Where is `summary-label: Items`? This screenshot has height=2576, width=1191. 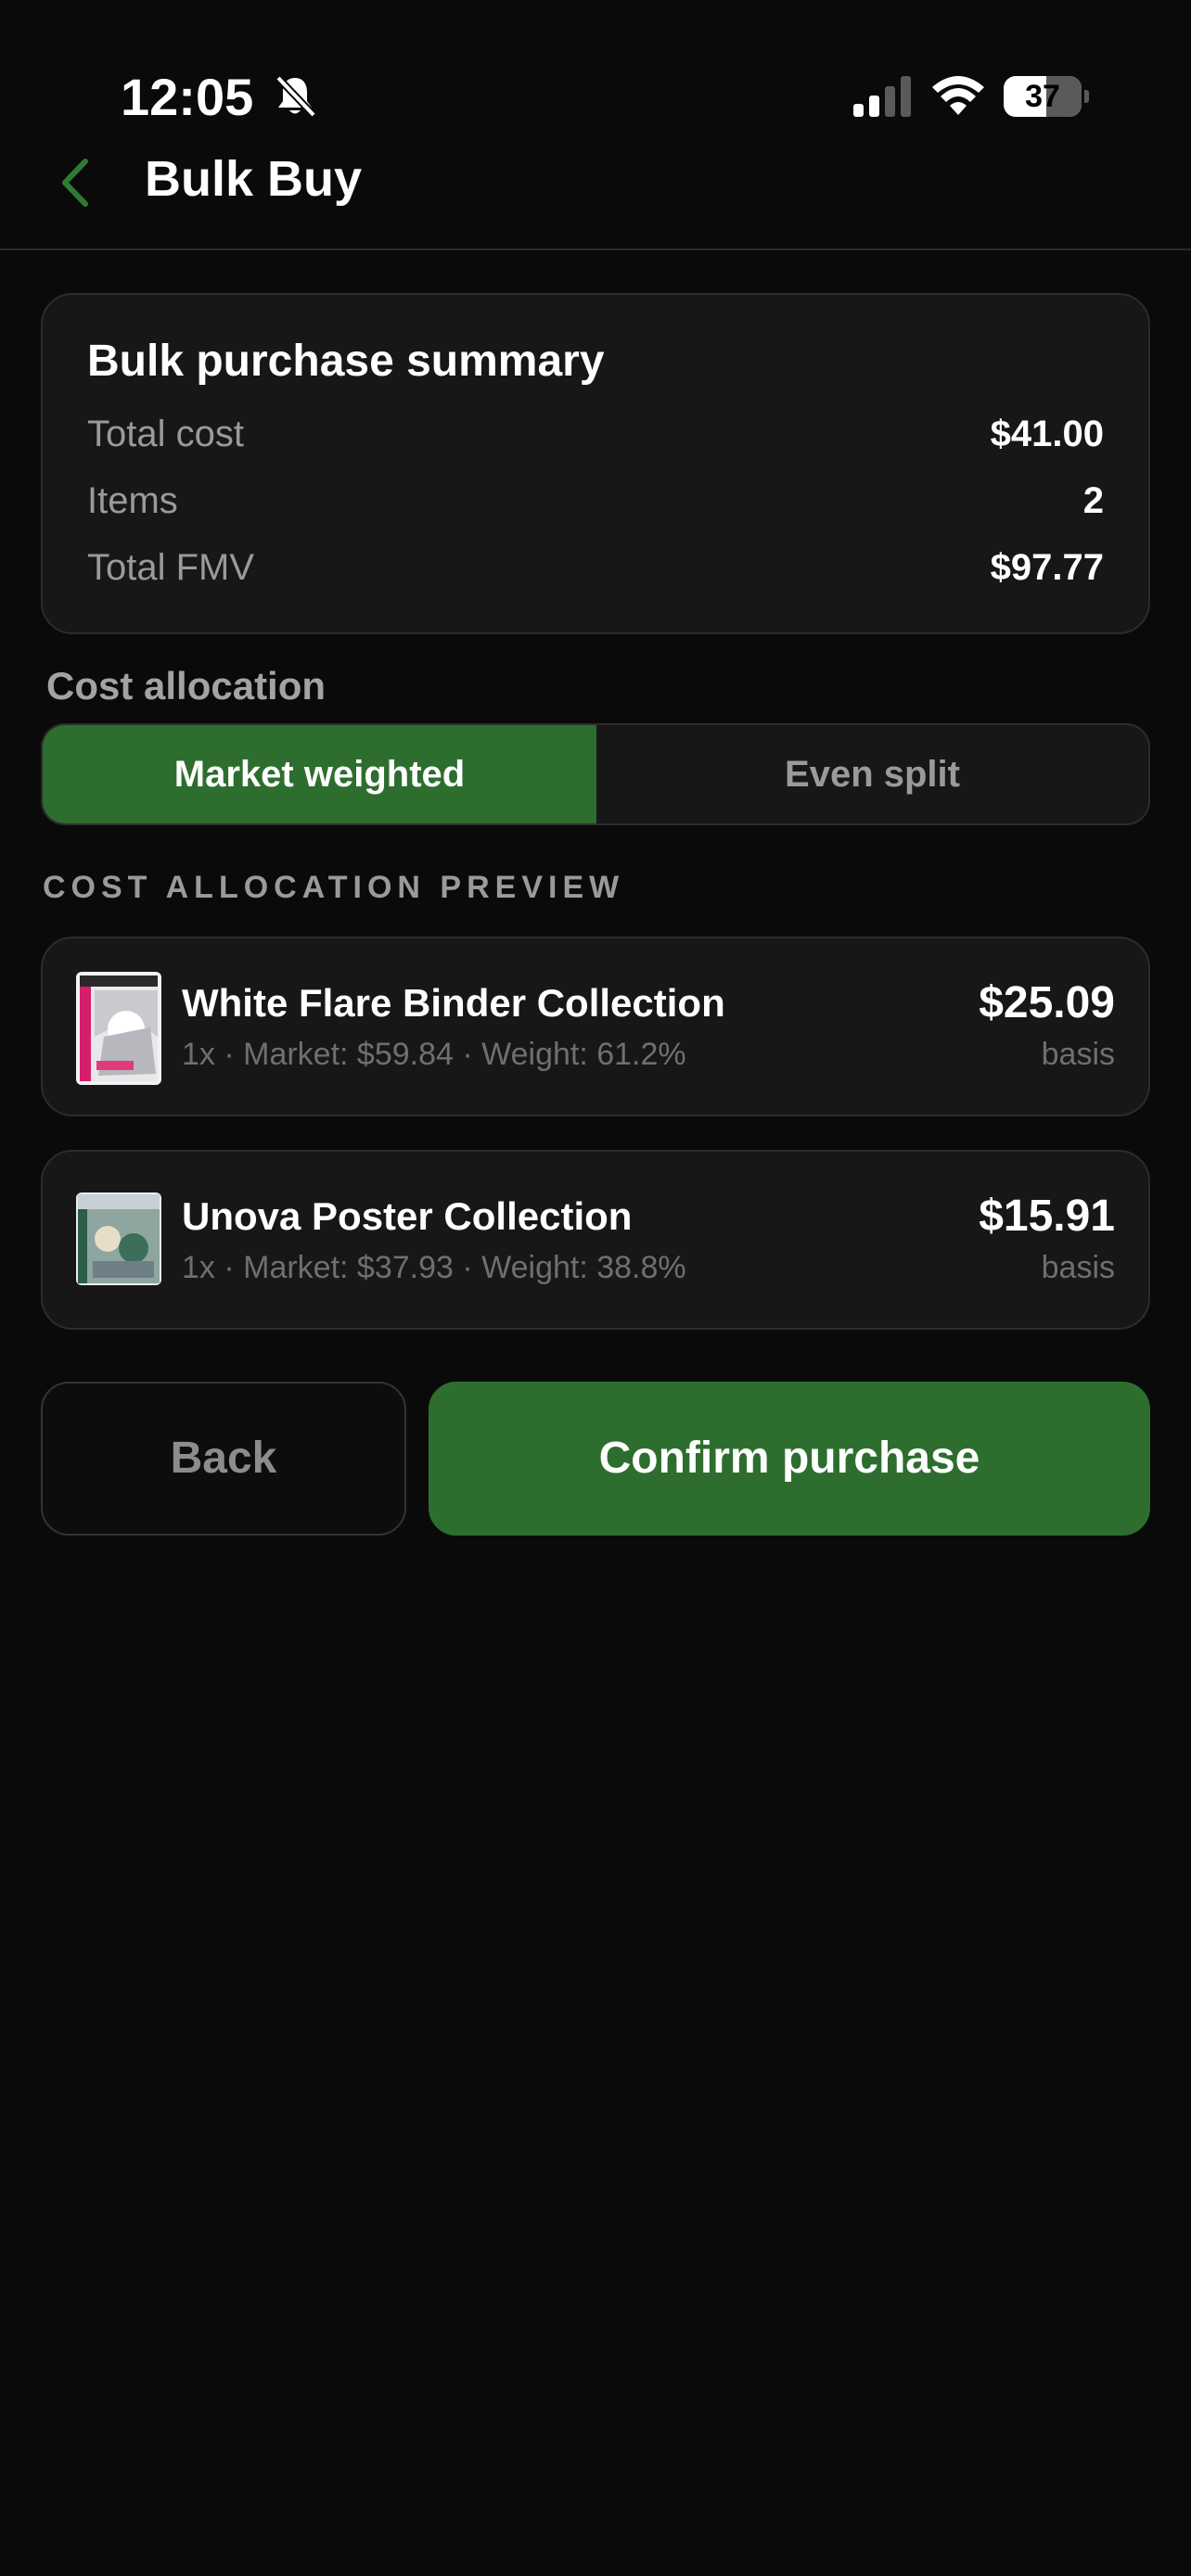 summary-label: Items is located at coordinates (132, 501).